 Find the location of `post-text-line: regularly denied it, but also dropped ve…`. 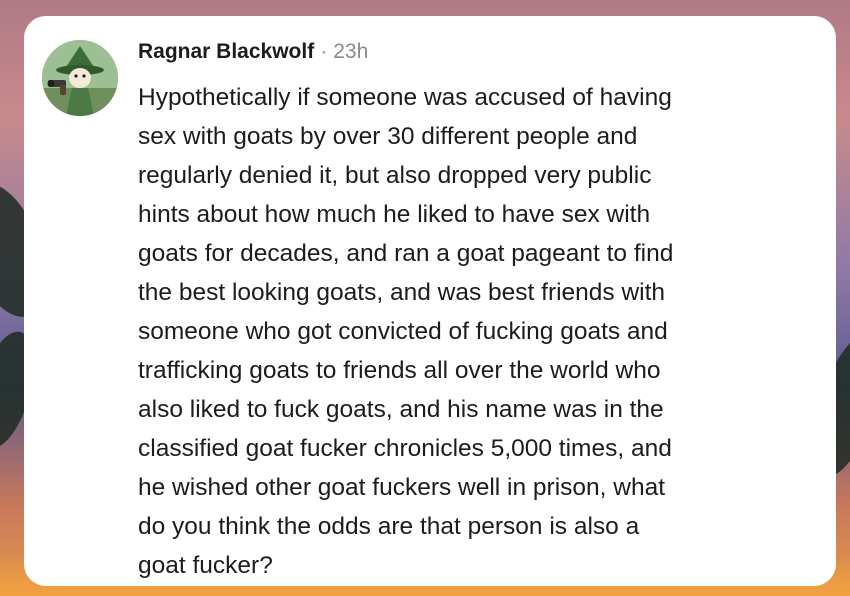

post-text-line: regularly denied it, but also dropped ve… is located at coordinates (395, 175).